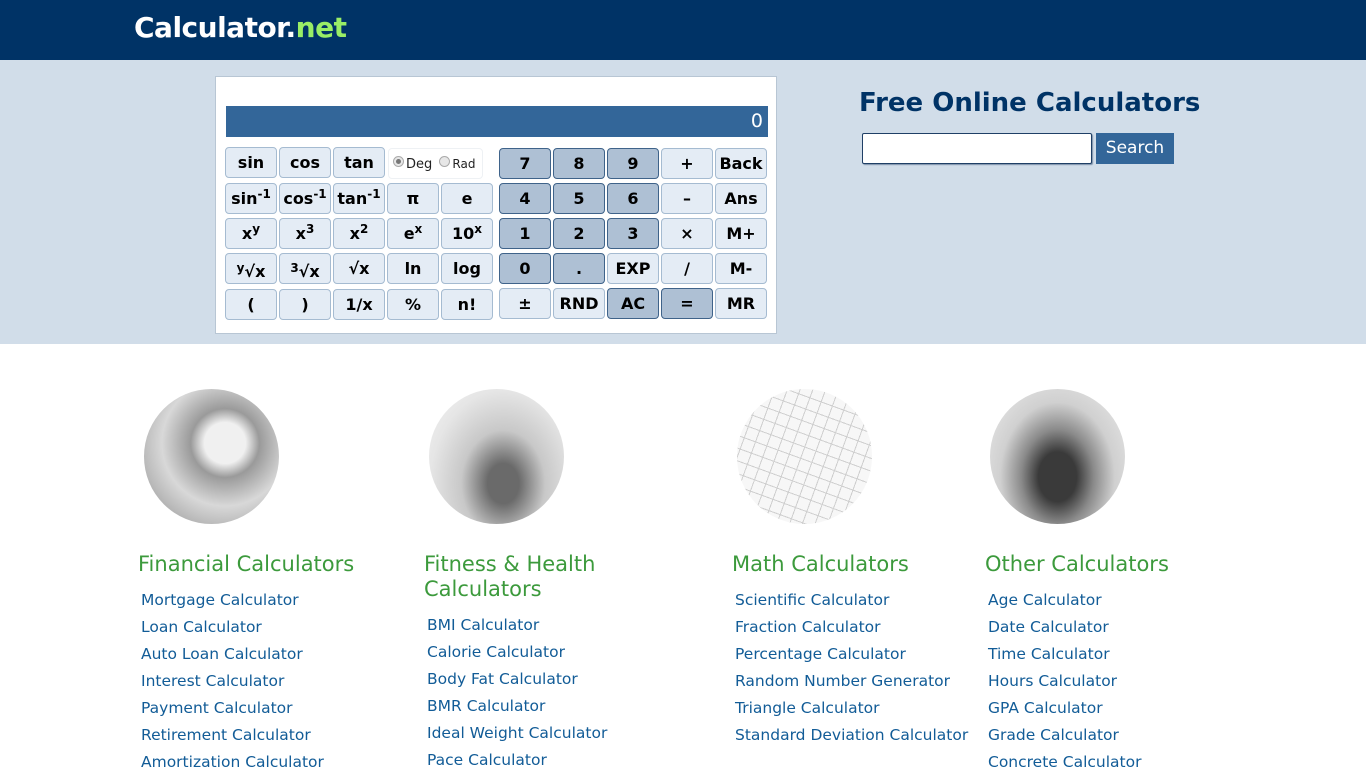 This screenshot has height=779, width=1366. Describe the element at coordinates (359, 198) in the screenshot. I see `atan-button: tan-1` at that location.